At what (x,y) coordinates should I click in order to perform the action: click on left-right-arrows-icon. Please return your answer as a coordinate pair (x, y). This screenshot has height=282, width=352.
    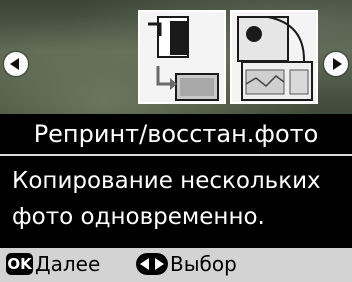
    Looking at the image, I should click on (152, 264).